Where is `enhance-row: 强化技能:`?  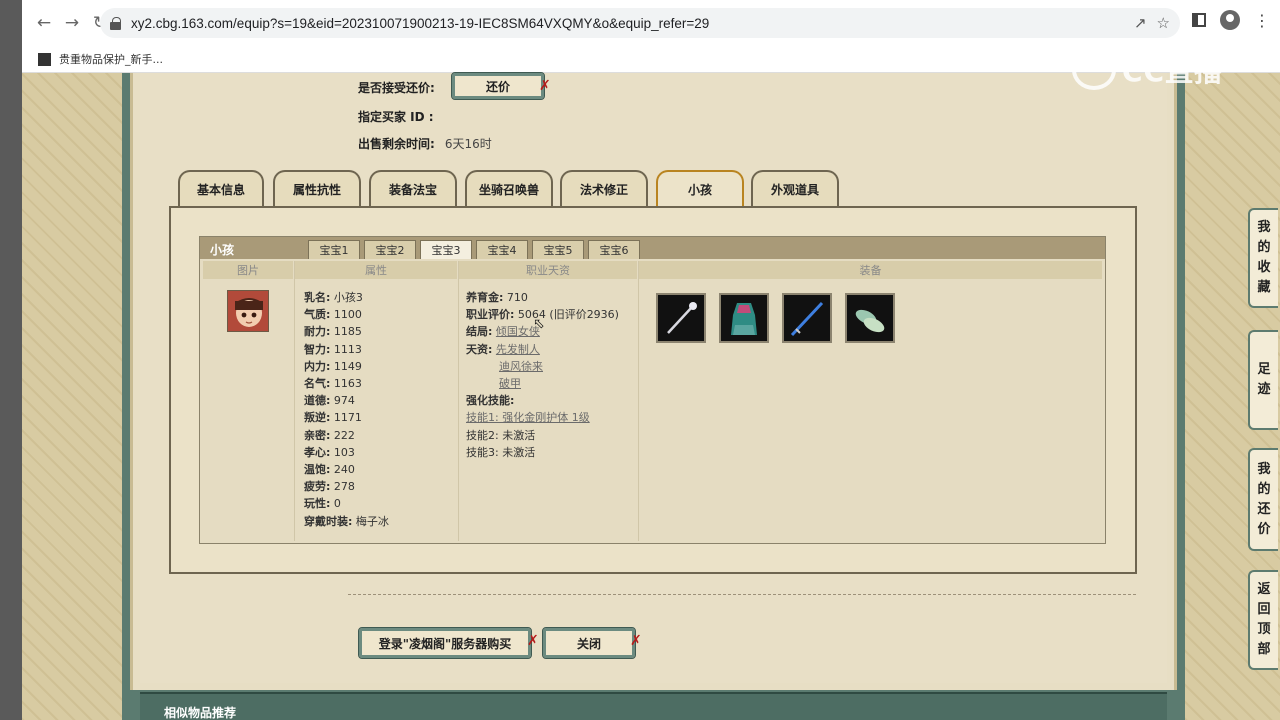 enhance-row: 强化技能: is located at coordinates (542, 400).